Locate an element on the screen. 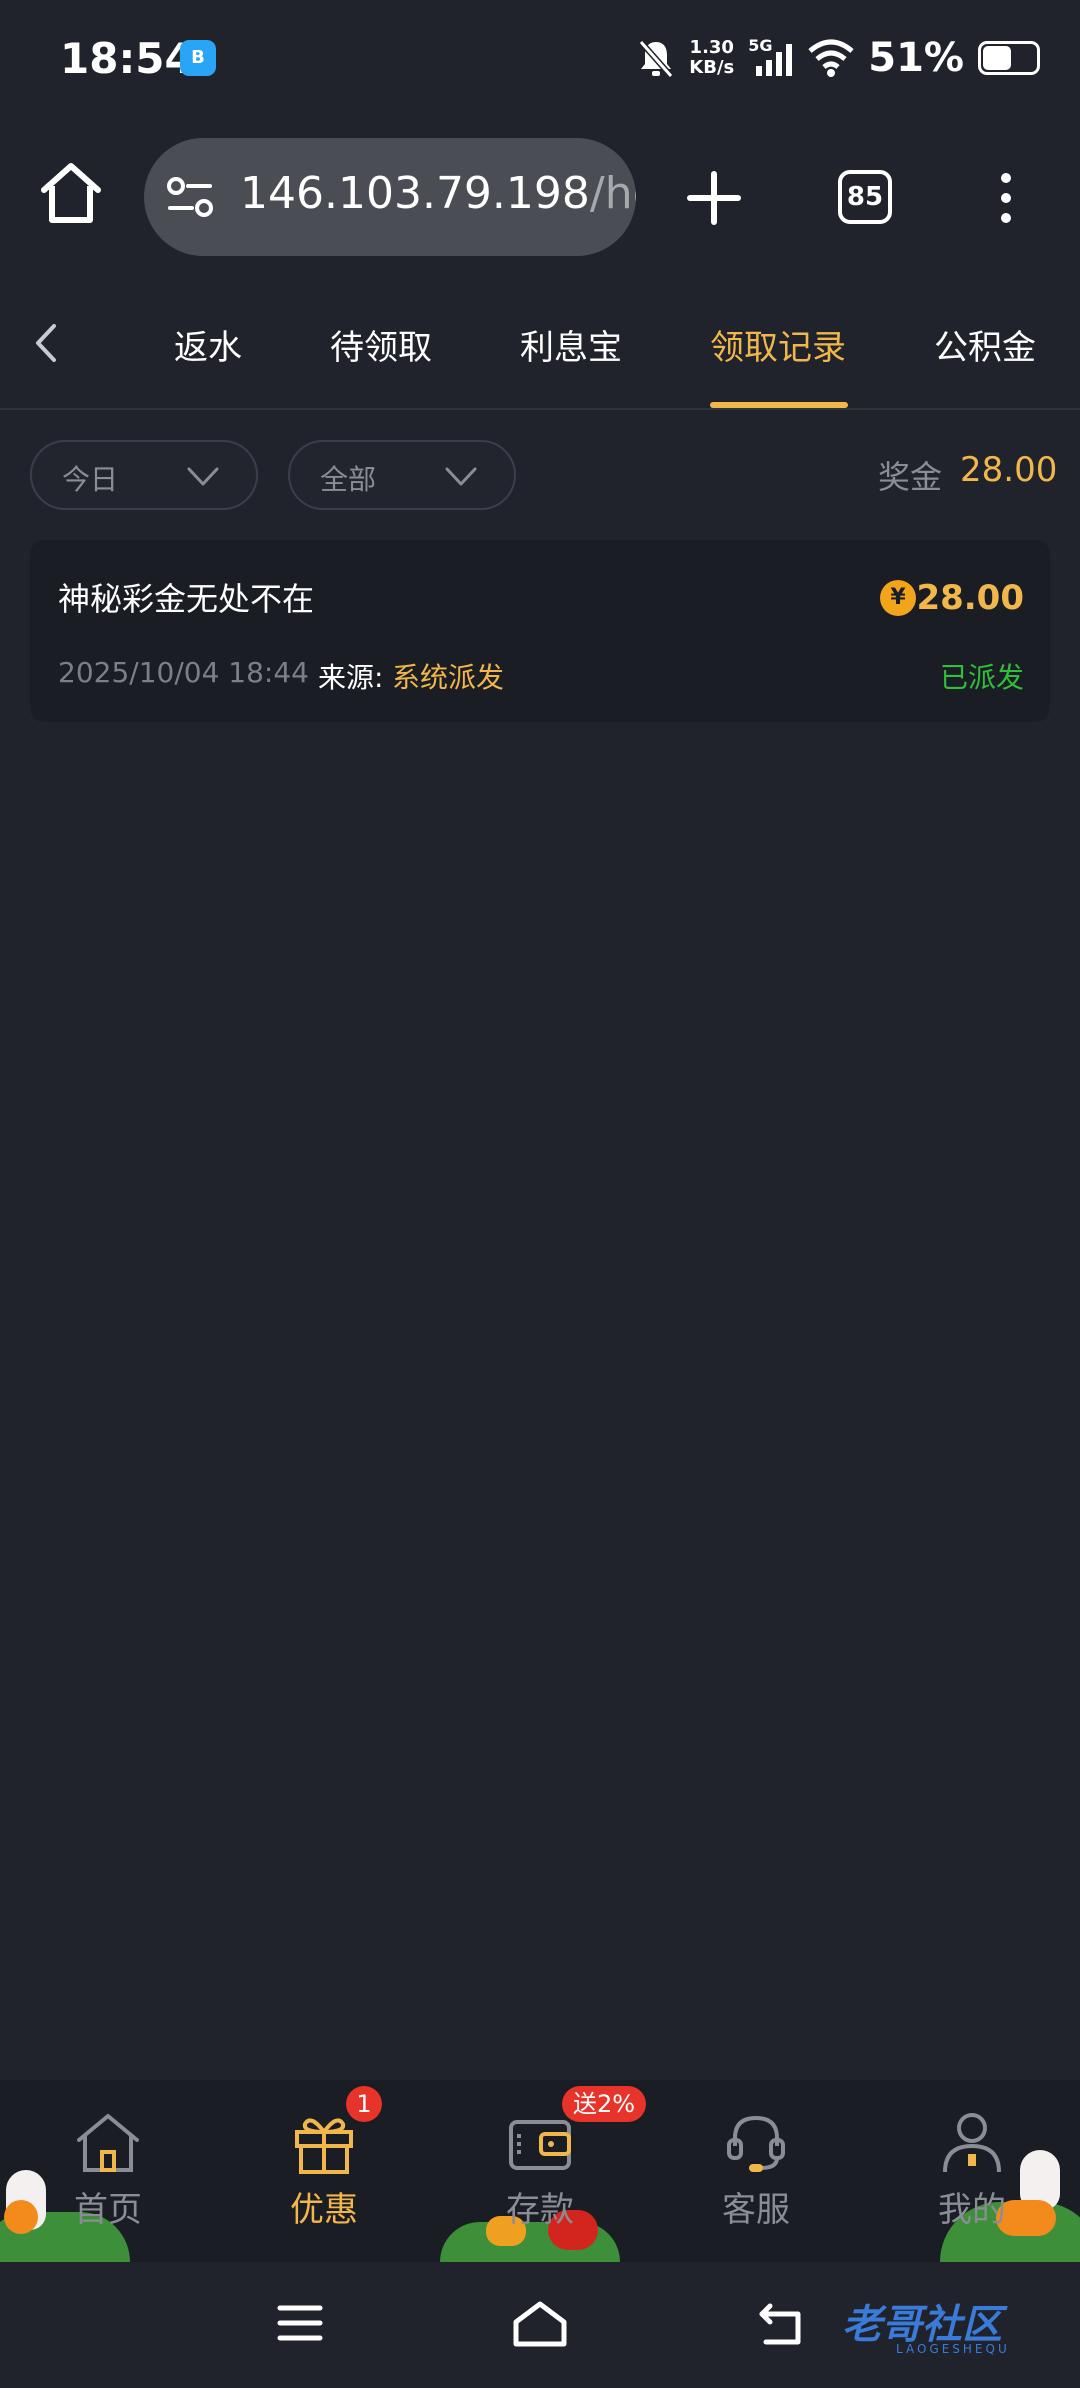 The image size is (1080, 2388). nav-profile: 我的 is located at coordinates (972, 2171).